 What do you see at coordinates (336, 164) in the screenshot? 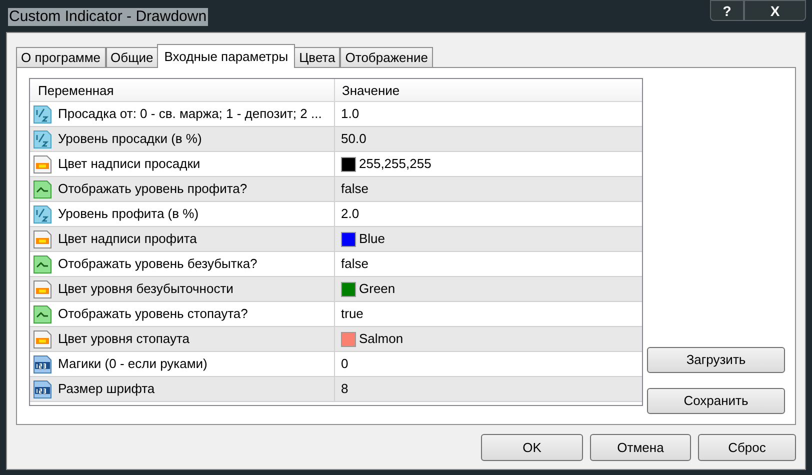
I see `parameter-row: Цвет надписи просадки 255,255,255` at bounding box center [336, 164].